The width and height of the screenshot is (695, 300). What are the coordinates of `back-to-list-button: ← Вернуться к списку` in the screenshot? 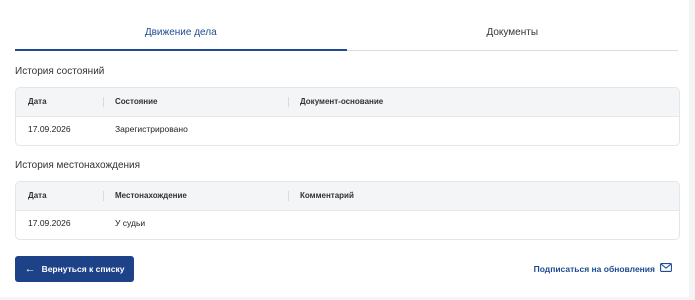 It's located at (74, 269).